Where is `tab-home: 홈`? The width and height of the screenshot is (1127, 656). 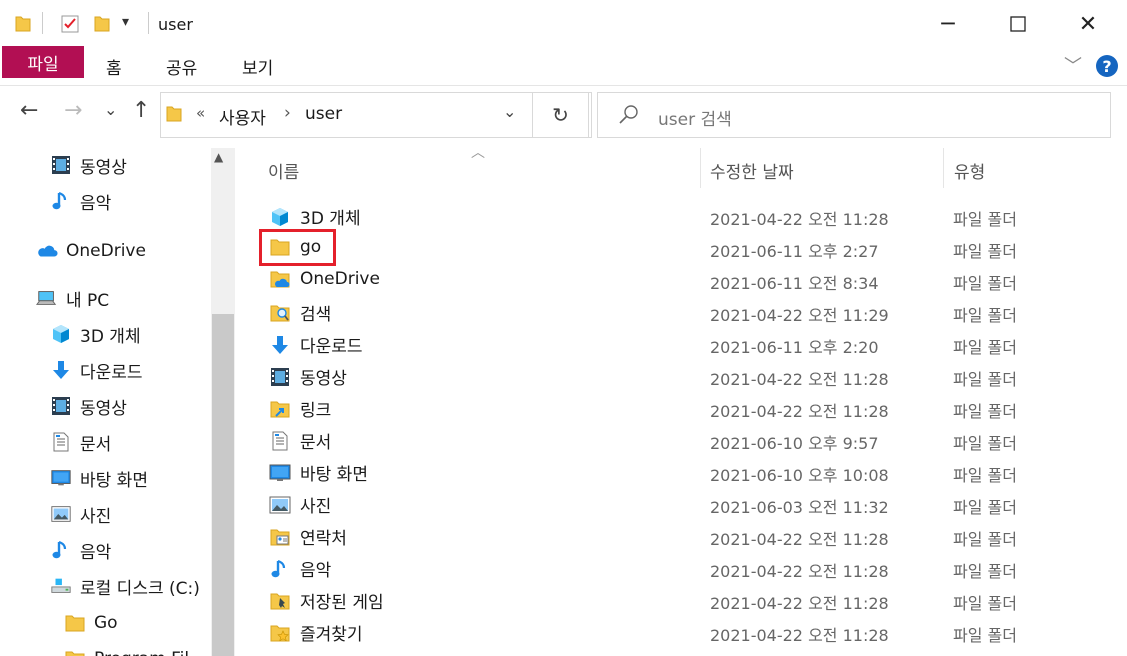 tab-home: 홈 is located at coordinates (114, 66).